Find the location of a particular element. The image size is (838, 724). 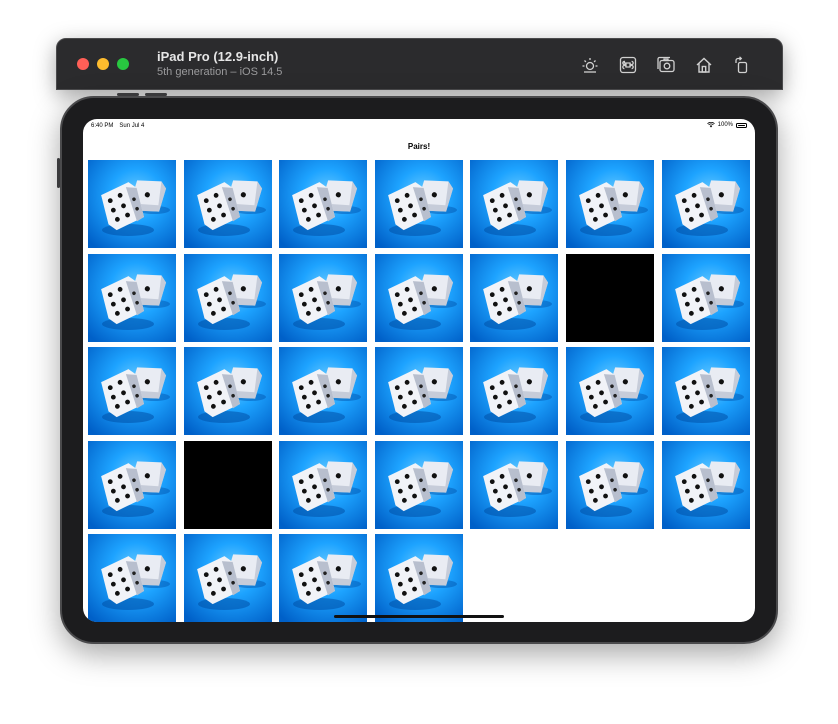

wifi-icon is located at coordinates (710, 125).